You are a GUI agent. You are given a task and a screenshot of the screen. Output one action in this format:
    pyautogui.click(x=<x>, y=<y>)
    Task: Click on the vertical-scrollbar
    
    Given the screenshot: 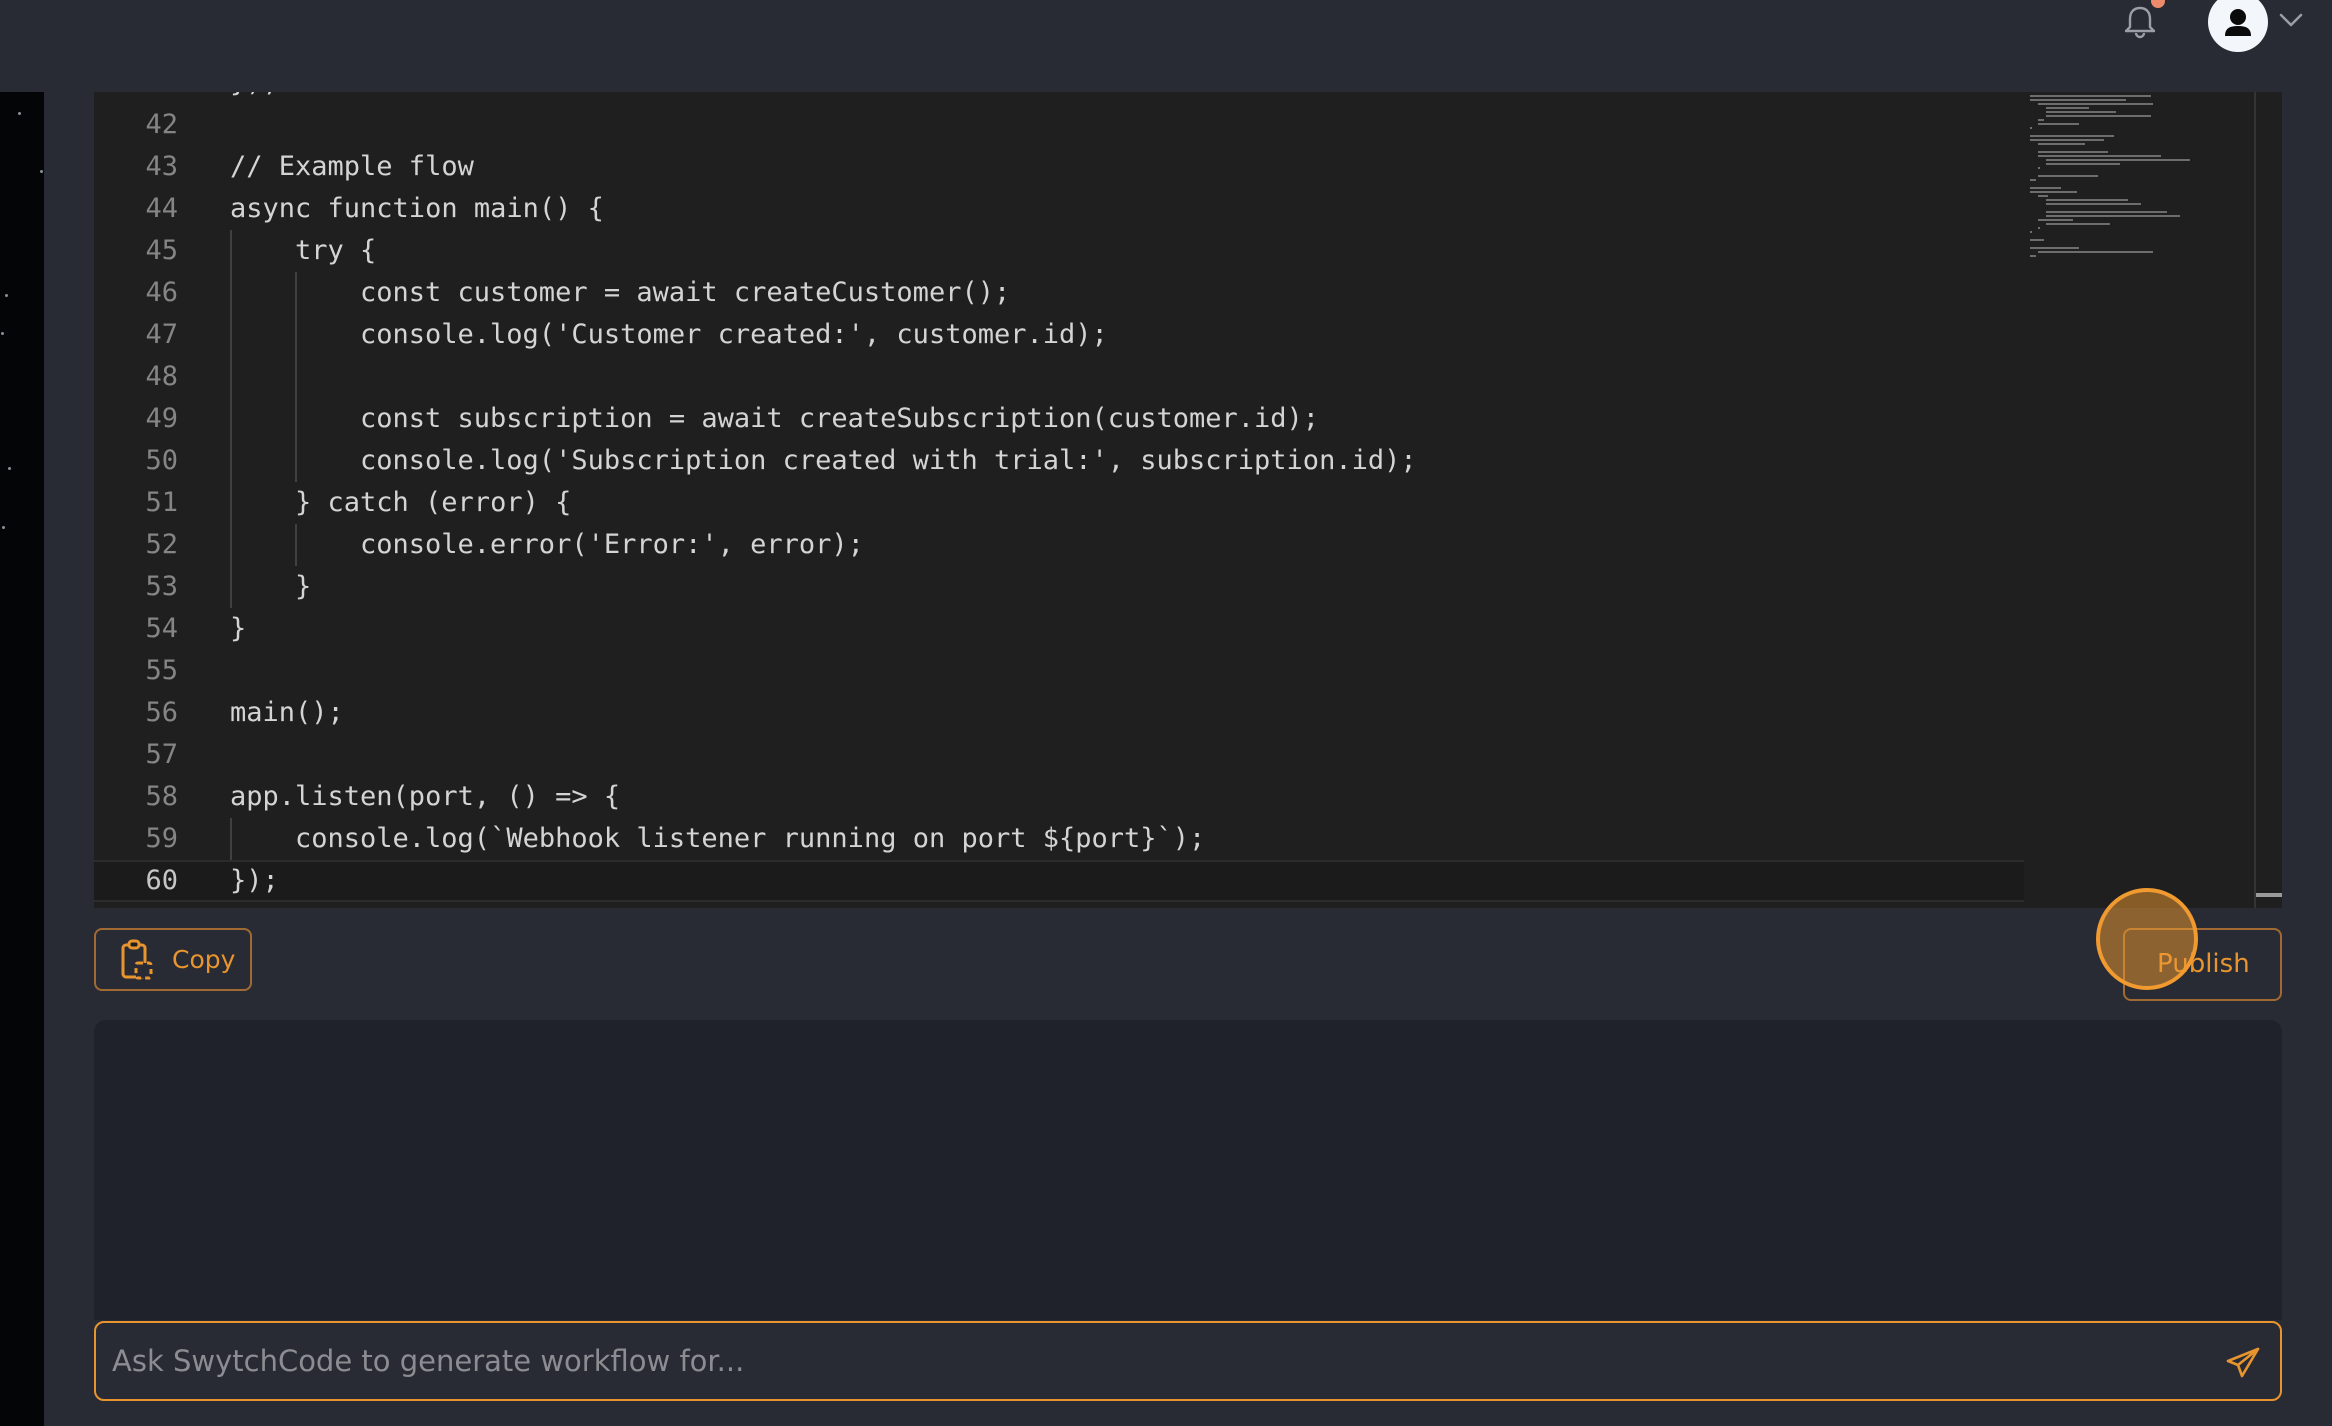 What is the action you would take?
    pyautogui.click(x=2269, y=500)
    